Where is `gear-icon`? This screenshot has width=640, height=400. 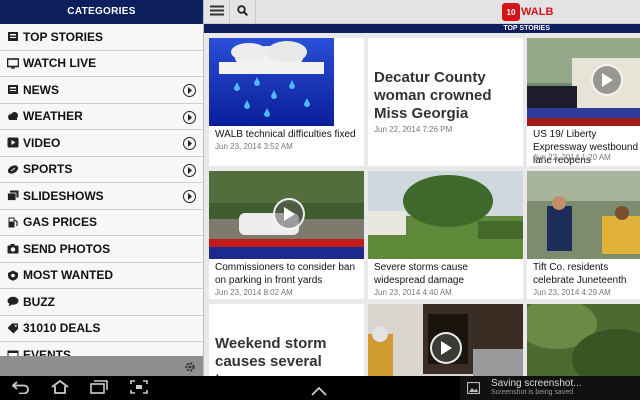
gear-icon is located at coordinates (190, 368).